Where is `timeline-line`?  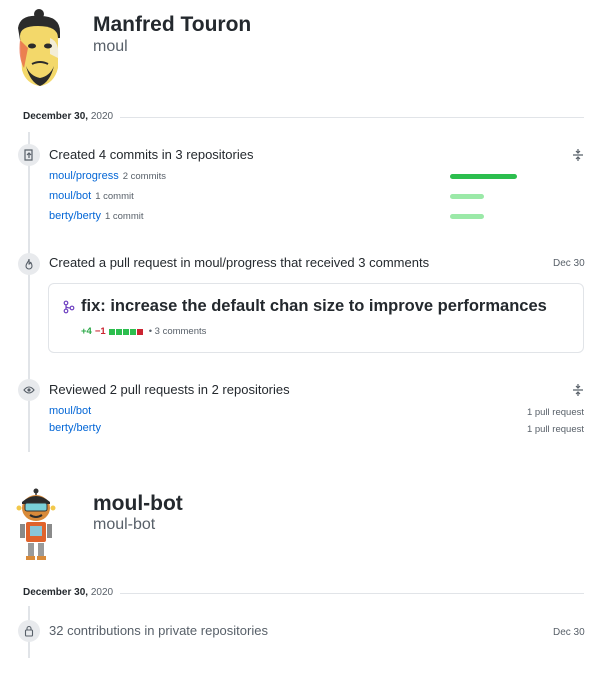
timeline-line is located at coordinates (29, 292).